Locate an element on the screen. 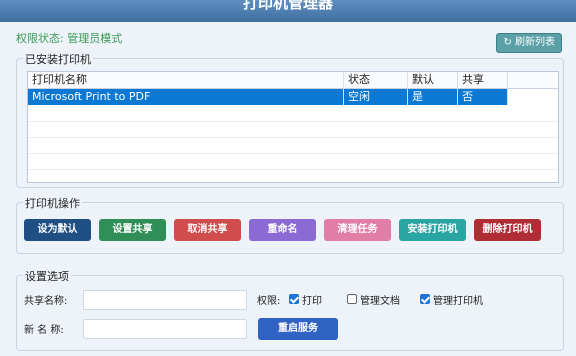 The height and width of the screenshot is (356, 576). clear-jobs-button: 清理任务 is located at coordinates (357, 230).